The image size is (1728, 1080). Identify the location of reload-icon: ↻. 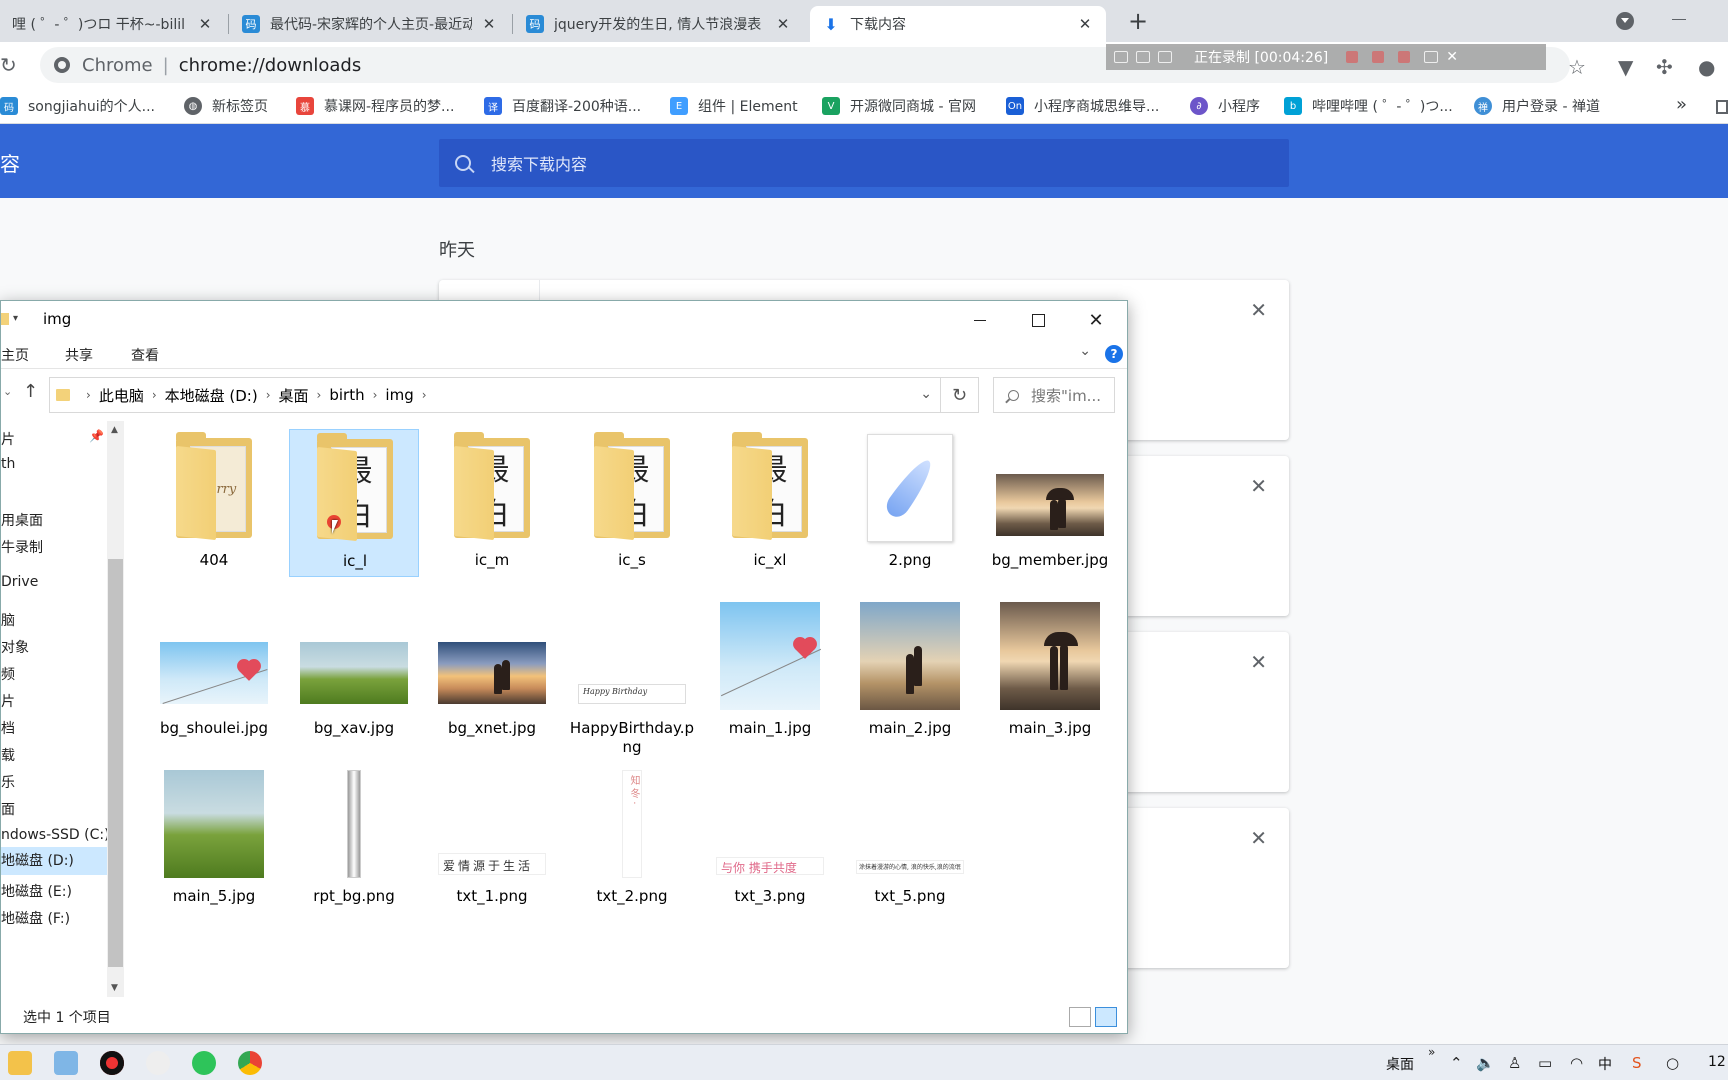
(8, 65).